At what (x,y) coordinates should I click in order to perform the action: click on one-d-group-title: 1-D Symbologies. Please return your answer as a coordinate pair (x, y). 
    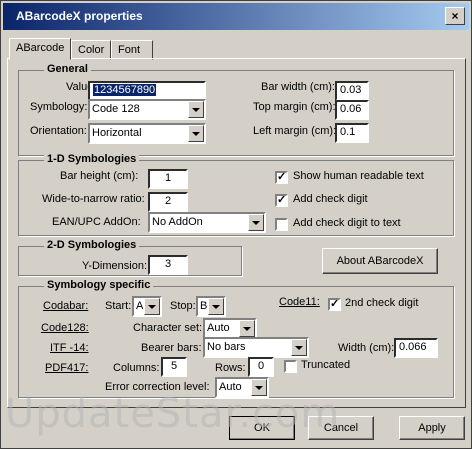
    Looking at the image, I should click on (92, 159).